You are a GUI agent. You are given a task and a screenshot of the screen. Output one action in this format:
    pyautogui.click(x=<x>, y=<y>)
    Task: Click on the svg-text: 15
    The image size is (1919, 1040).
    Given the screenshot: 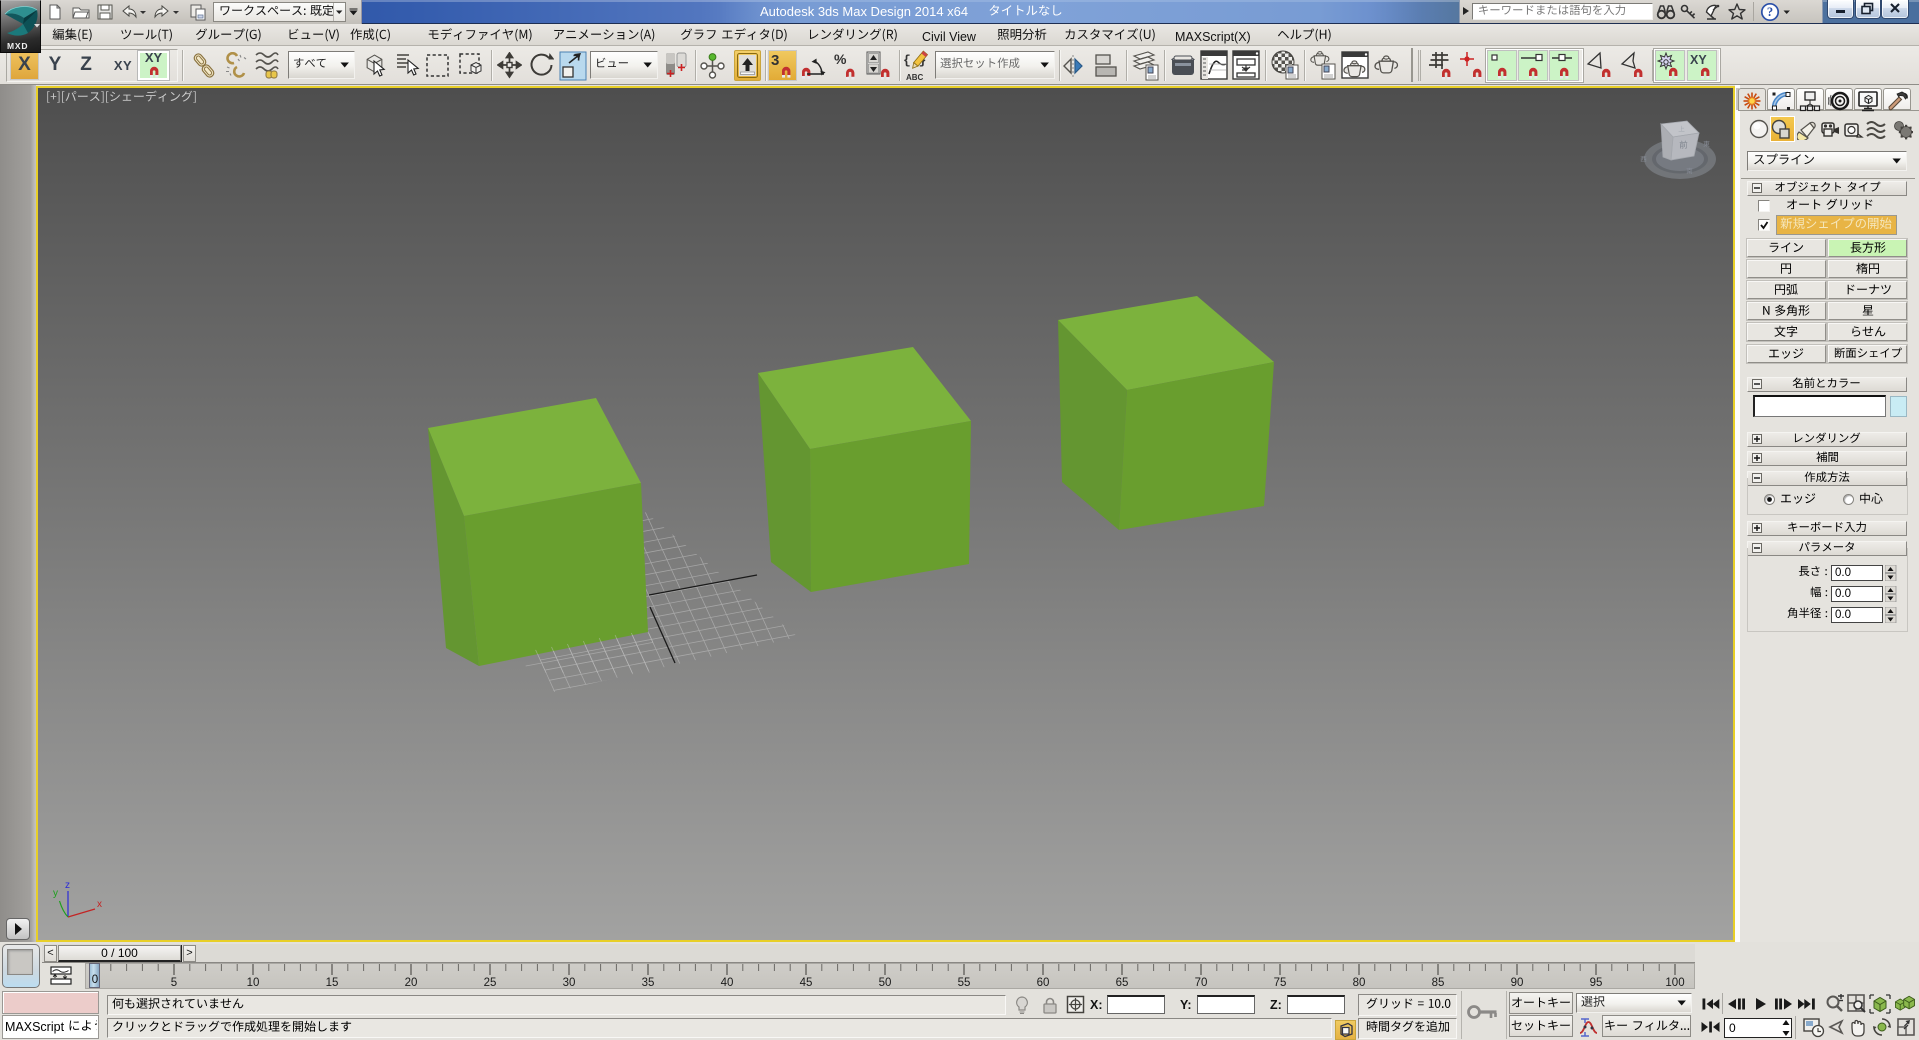 What is the action you would take?
    pyautogui.click(x=332, y=983)
    